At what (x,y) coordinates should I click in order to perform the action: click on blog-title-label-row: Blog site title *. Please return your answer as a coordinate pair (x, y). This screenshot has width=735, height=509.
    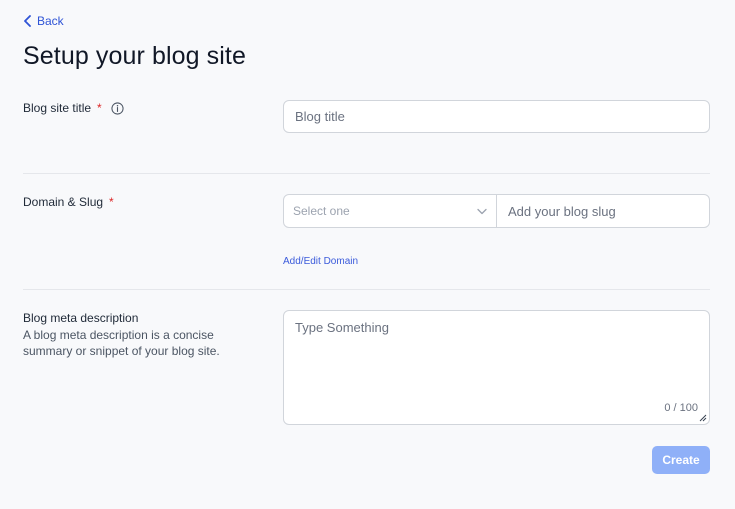
    Looking at the image, I should click on (73, 108).